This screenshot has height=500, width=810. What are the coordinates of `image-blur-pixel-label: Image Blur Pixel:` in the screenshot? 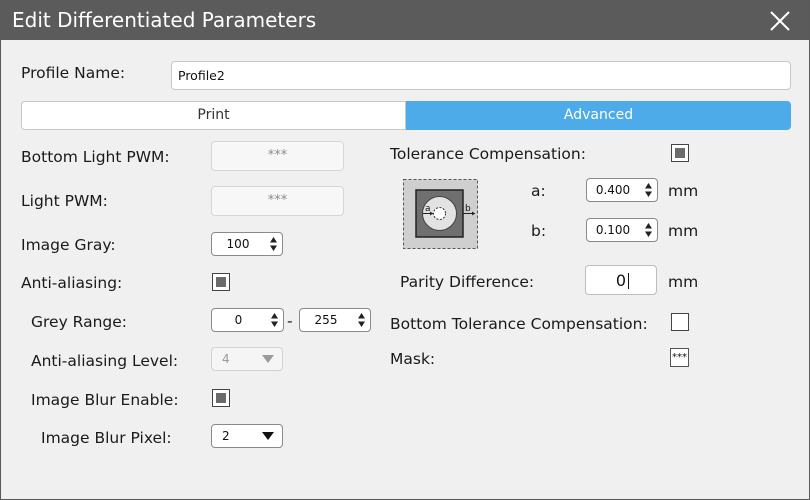 It's located at (106, 438).